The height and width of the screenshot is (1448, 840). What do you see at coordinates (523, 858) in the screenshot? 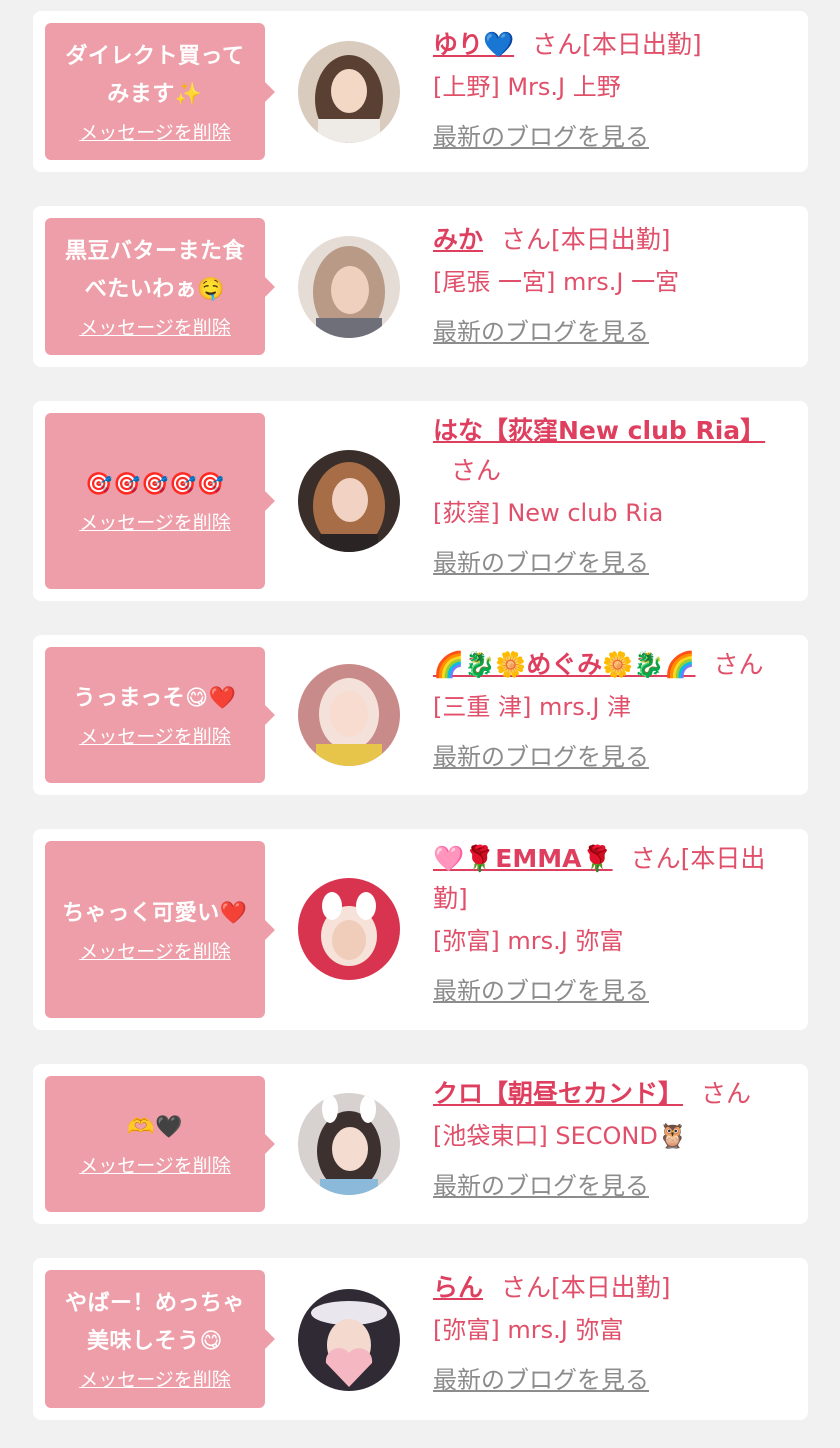
I see `cast-name-link: 🩷🌹EMMA🌹` at bounding box center [523, 858].